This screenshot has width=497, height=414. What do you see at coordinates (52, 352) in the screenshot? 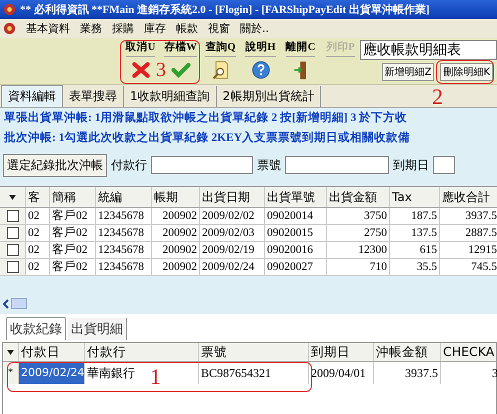
I see `column-header: 付款日` at bounding box center [52, 352].